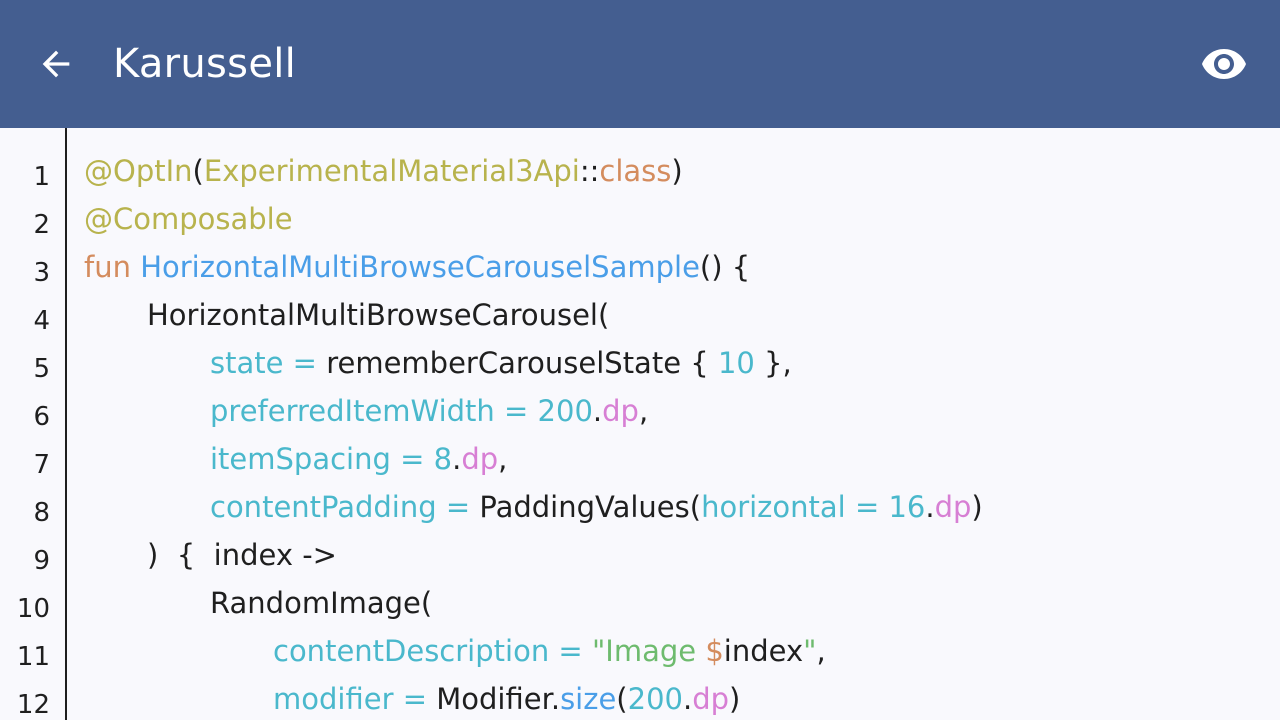  What do you see at coordinates (725, 267) in the screenshot?
I see `code-token: () {` at bounding box center [725, 267].